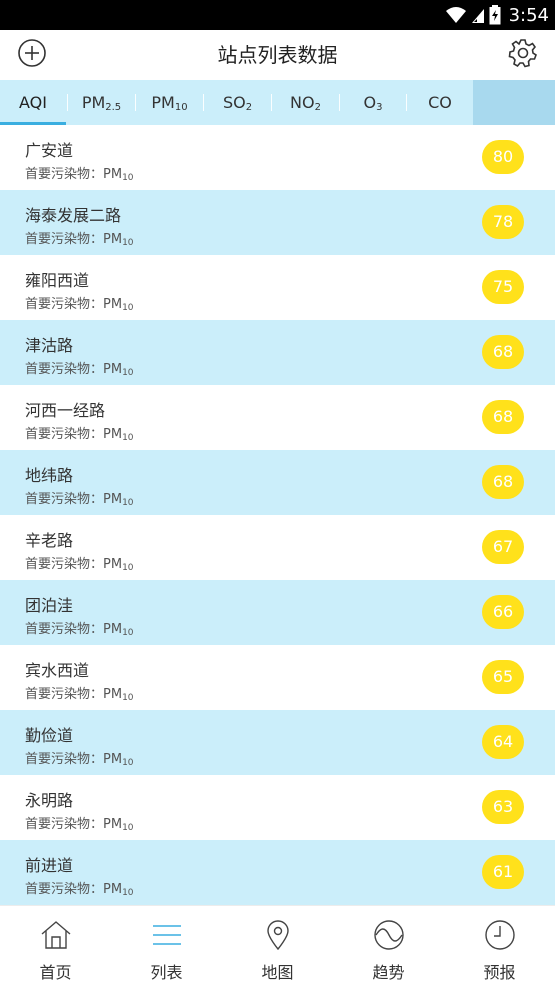 This screenshot has height=988, width=555. Describe the element at coordinates (373, 102) in the screenshot. I see `tab-o3: O3` at that location.